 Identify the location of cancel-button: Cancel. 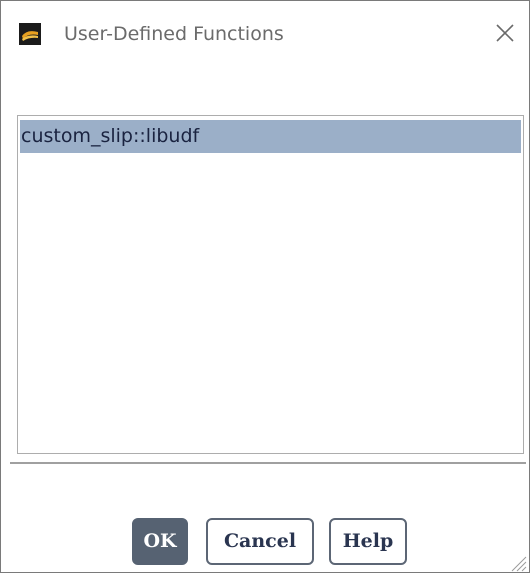
(260, 541).